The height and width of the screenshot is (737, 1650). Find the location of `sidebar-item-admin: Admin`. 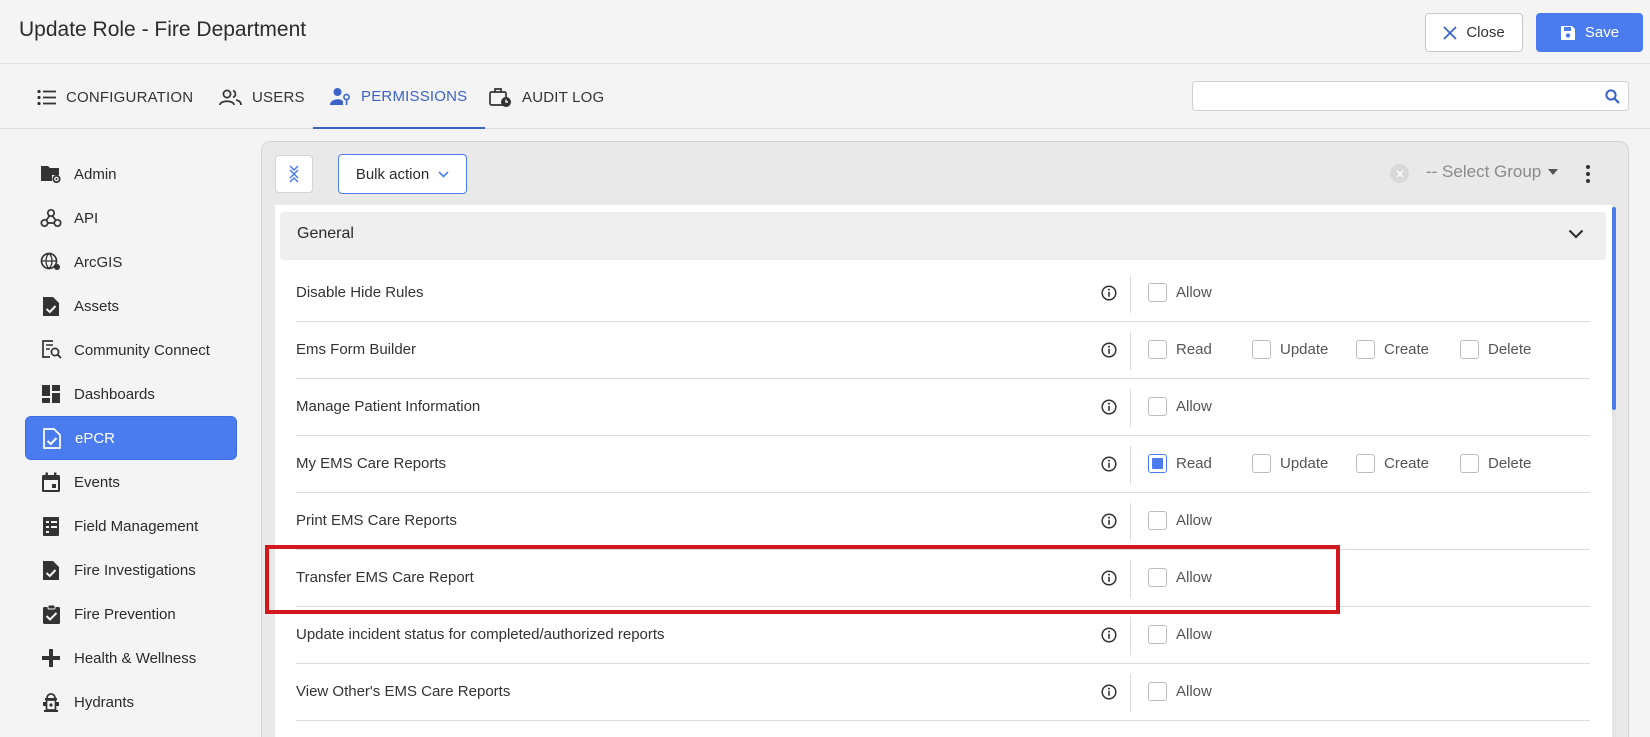

sidebar-item-admin: Admin is located at coordinates (131, 174).